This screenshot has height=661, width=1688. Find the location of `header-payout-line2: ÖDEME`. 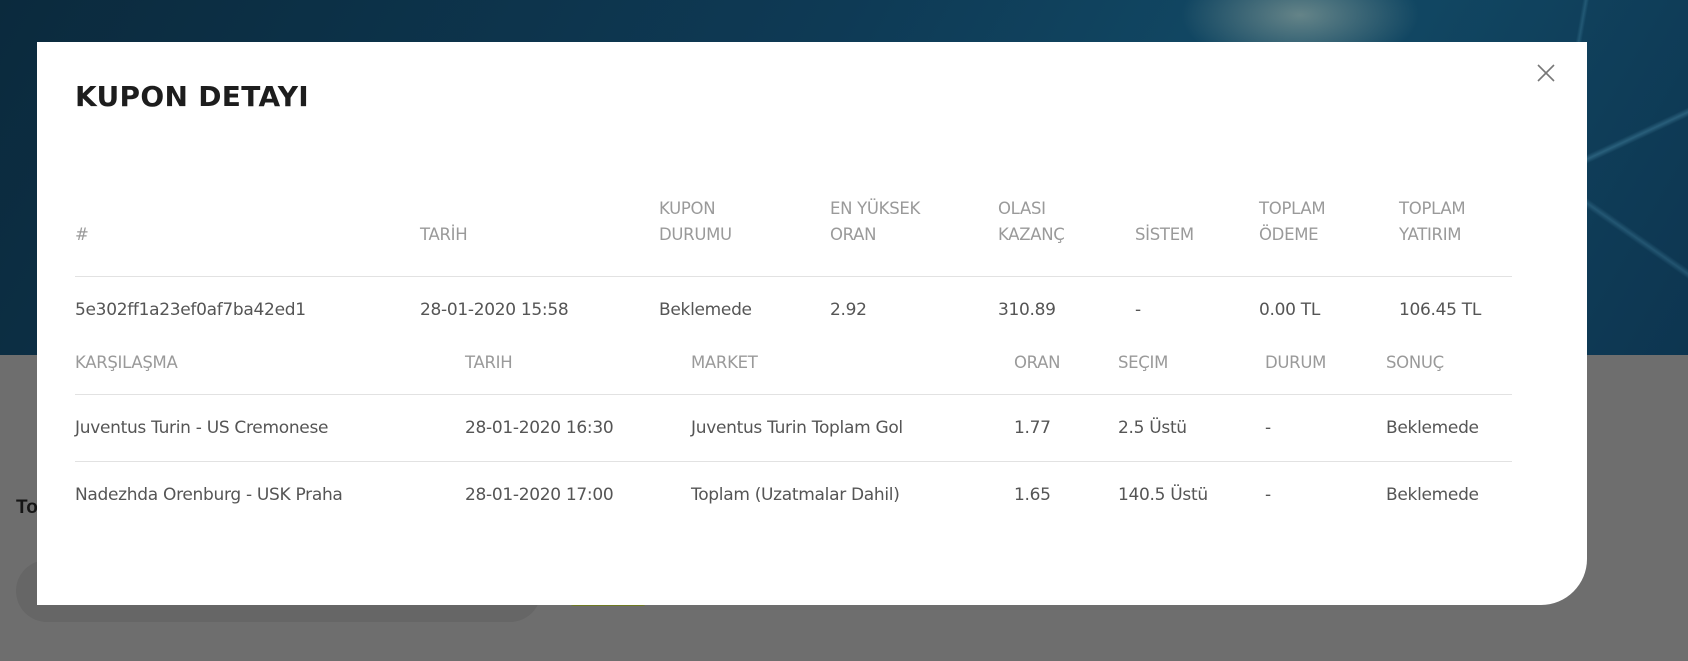

header-payout-line2: ÖDEME is located at coordinates (1289, 234).